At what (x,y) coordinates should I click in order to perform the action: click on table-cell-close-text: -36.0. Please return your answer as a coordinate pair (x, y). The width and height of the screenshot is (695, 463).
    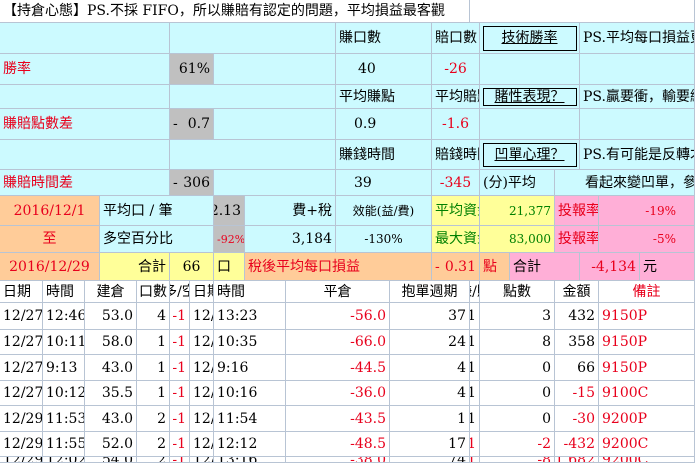
    Looking at the image, I should click on (368, 393).